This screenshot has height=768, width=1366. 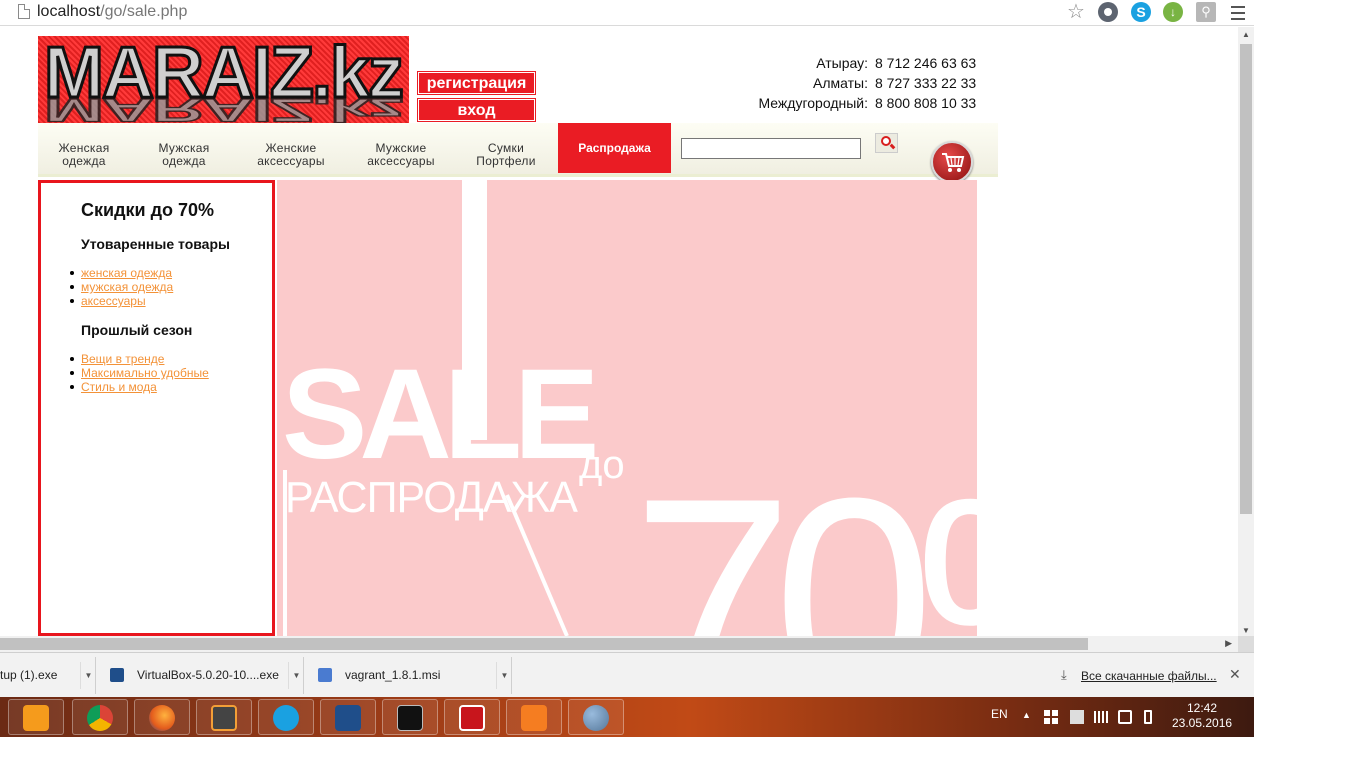 What do you see at coordinates (127, 287) in the screenshot?
I see `sidebar-link: мужская одежда` at bounding box center [127, 287].